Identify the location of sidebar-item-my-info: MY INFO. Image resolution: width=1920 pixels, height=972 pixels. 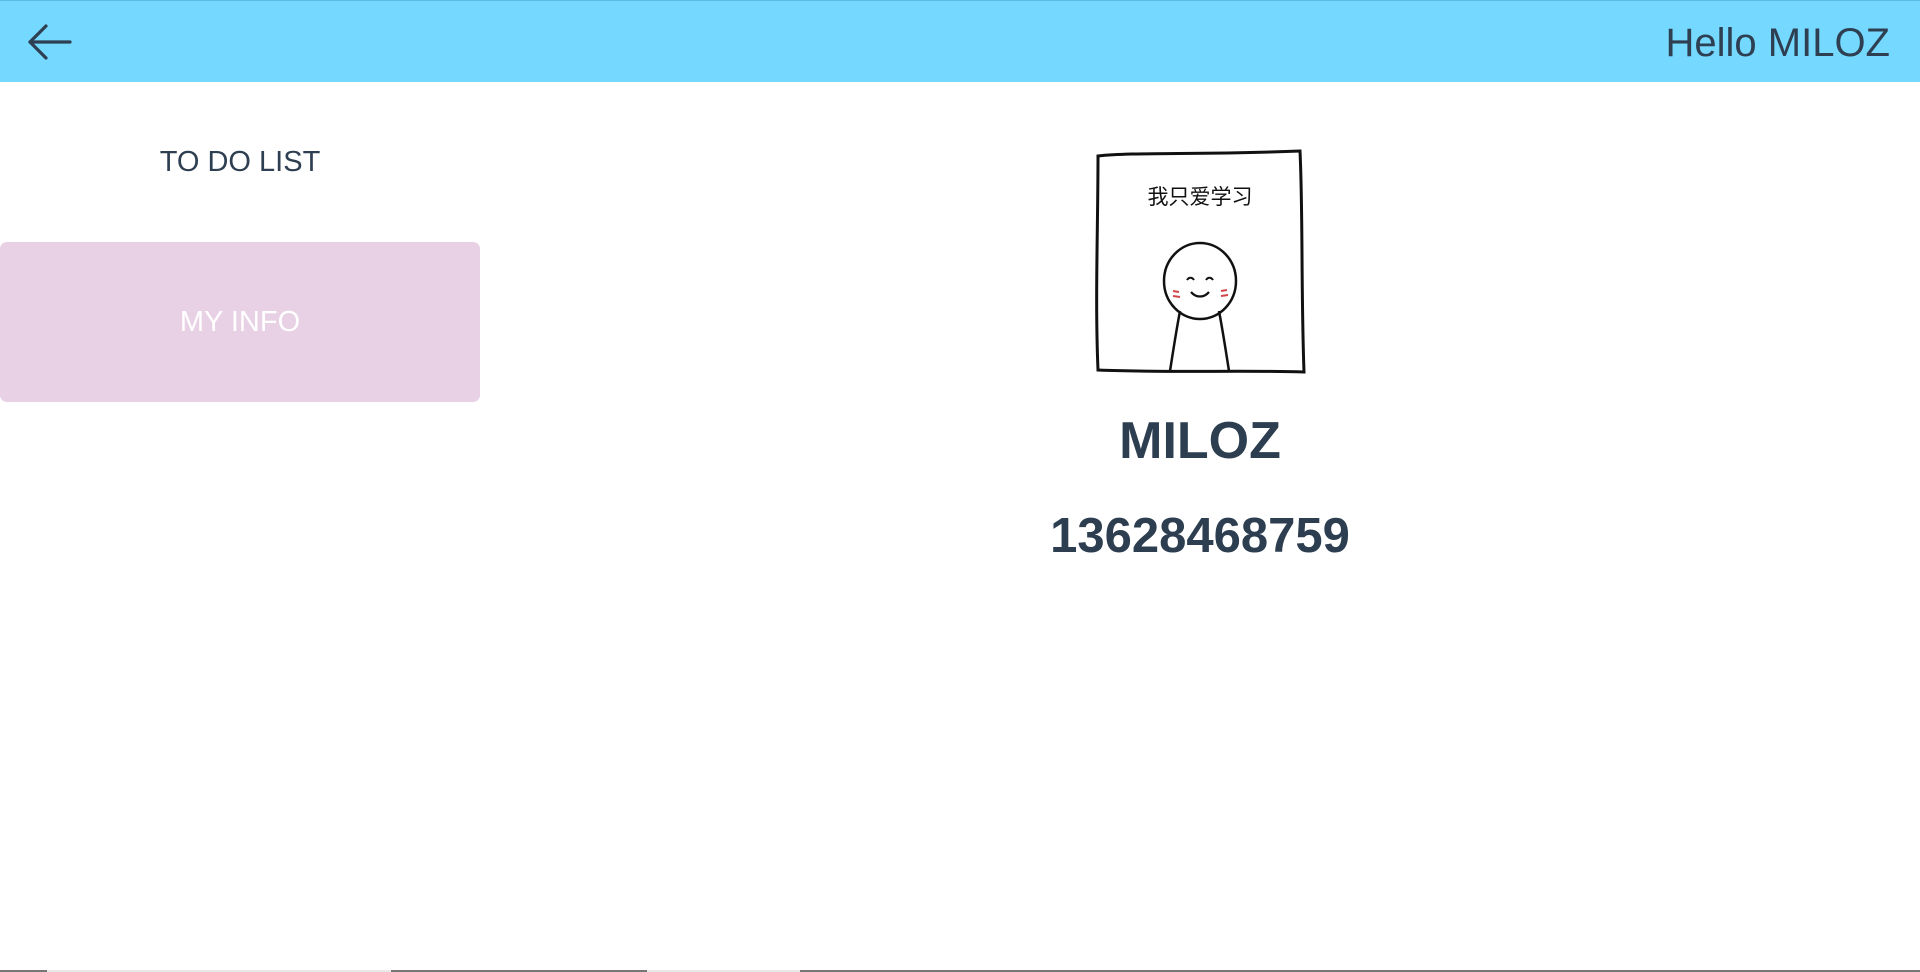
(240, 322).